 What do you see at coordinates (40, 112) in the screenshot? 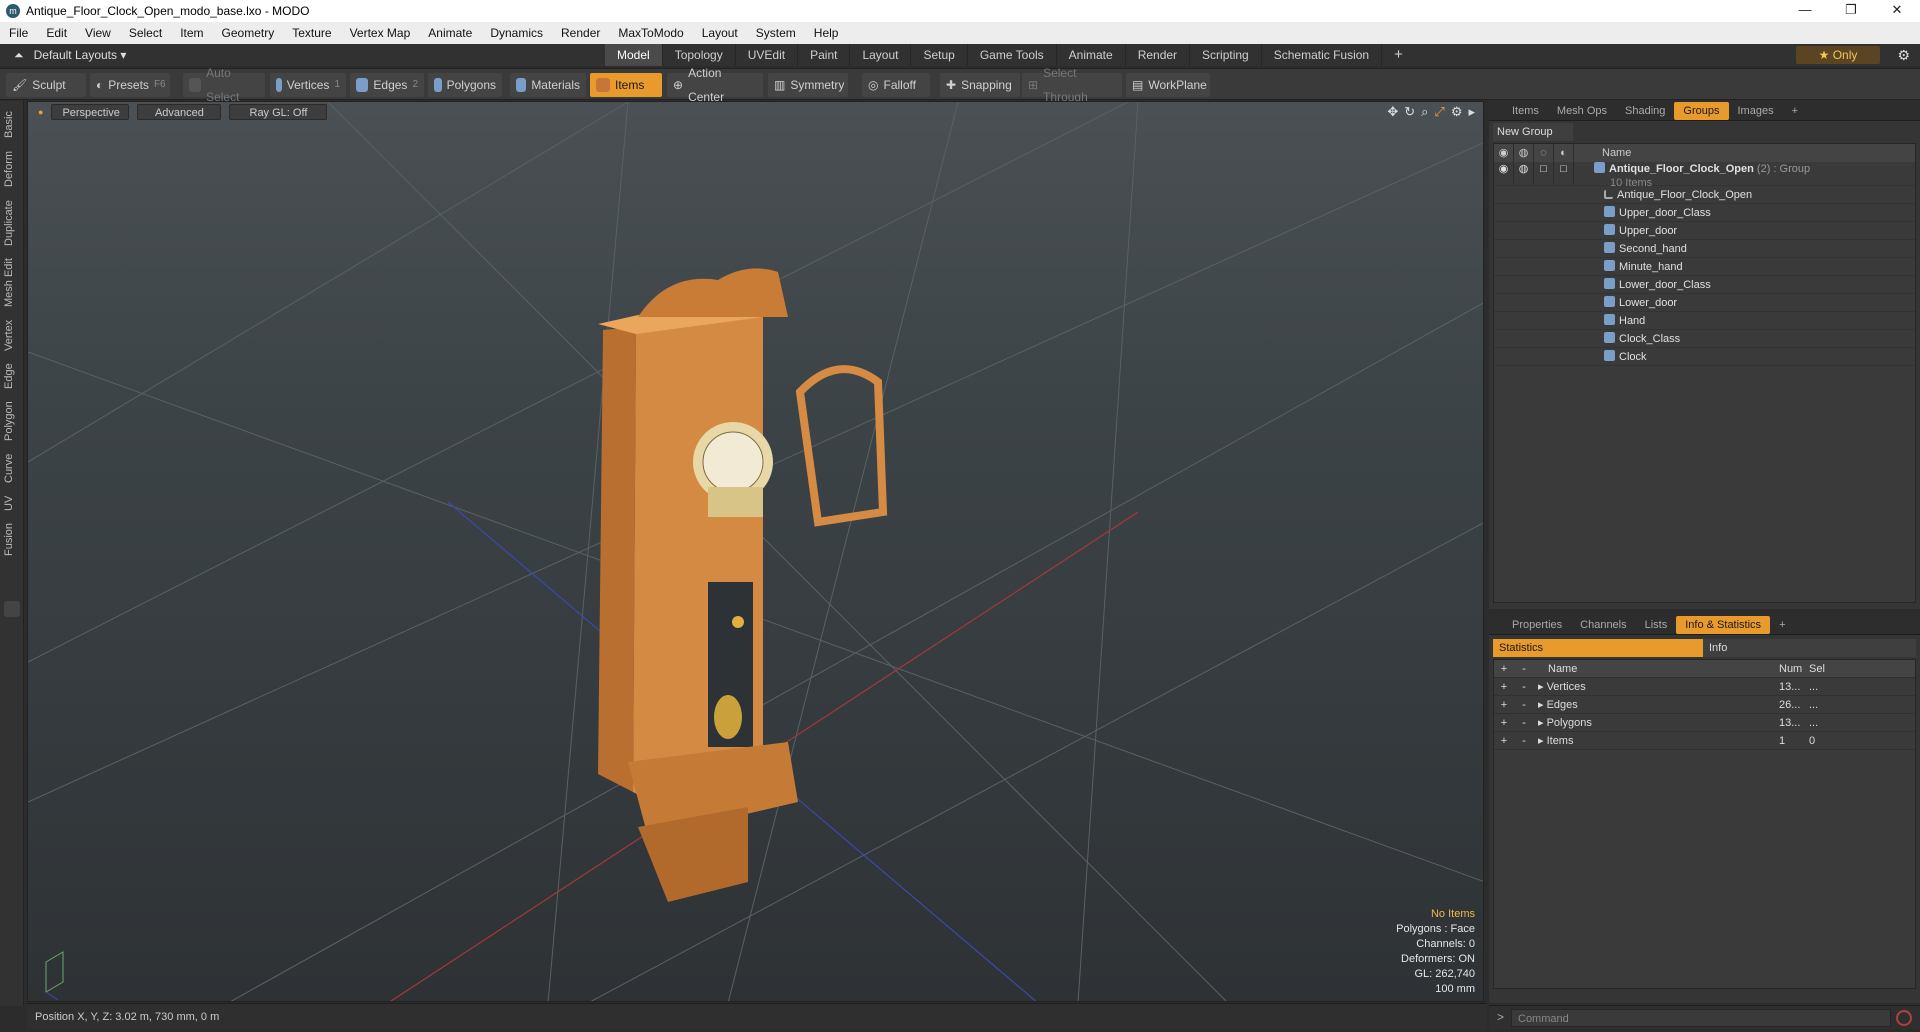
I see `viewport-menu-icon: ●` at bounding box center [40, 112].